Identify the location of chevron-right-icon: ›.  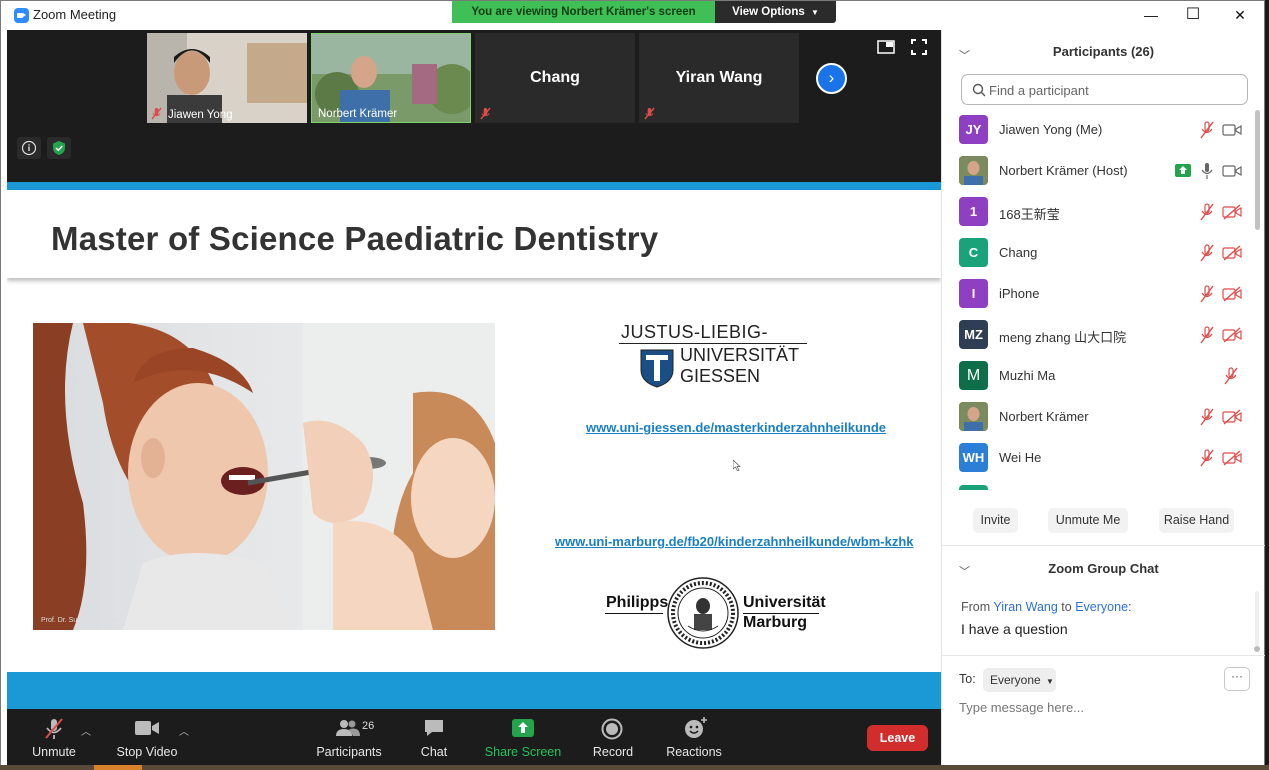
(831, 77).